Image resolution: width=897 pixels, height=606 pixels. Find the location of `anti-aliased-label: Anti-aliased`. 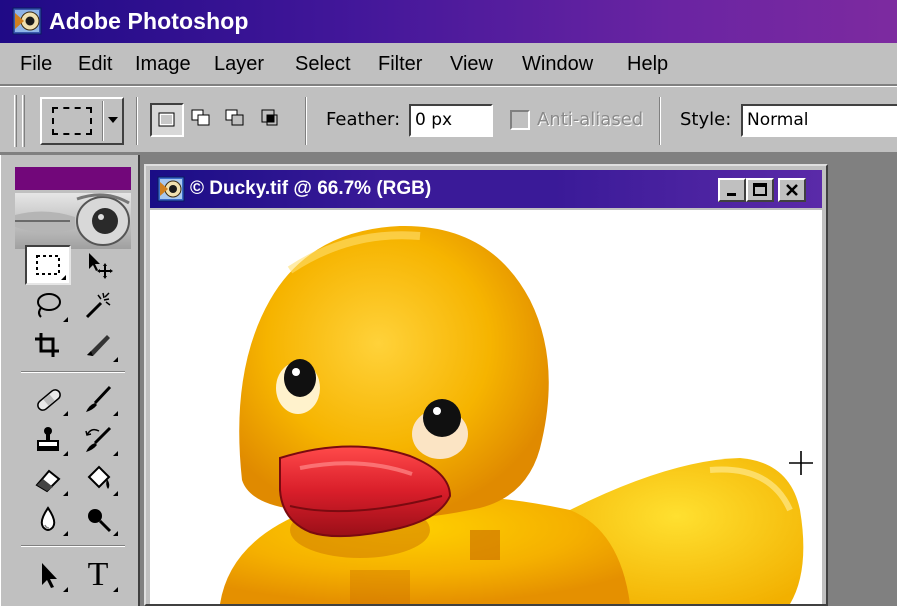

anti-aliased-label: Anti-aliased is located at coordinates (590, 119).